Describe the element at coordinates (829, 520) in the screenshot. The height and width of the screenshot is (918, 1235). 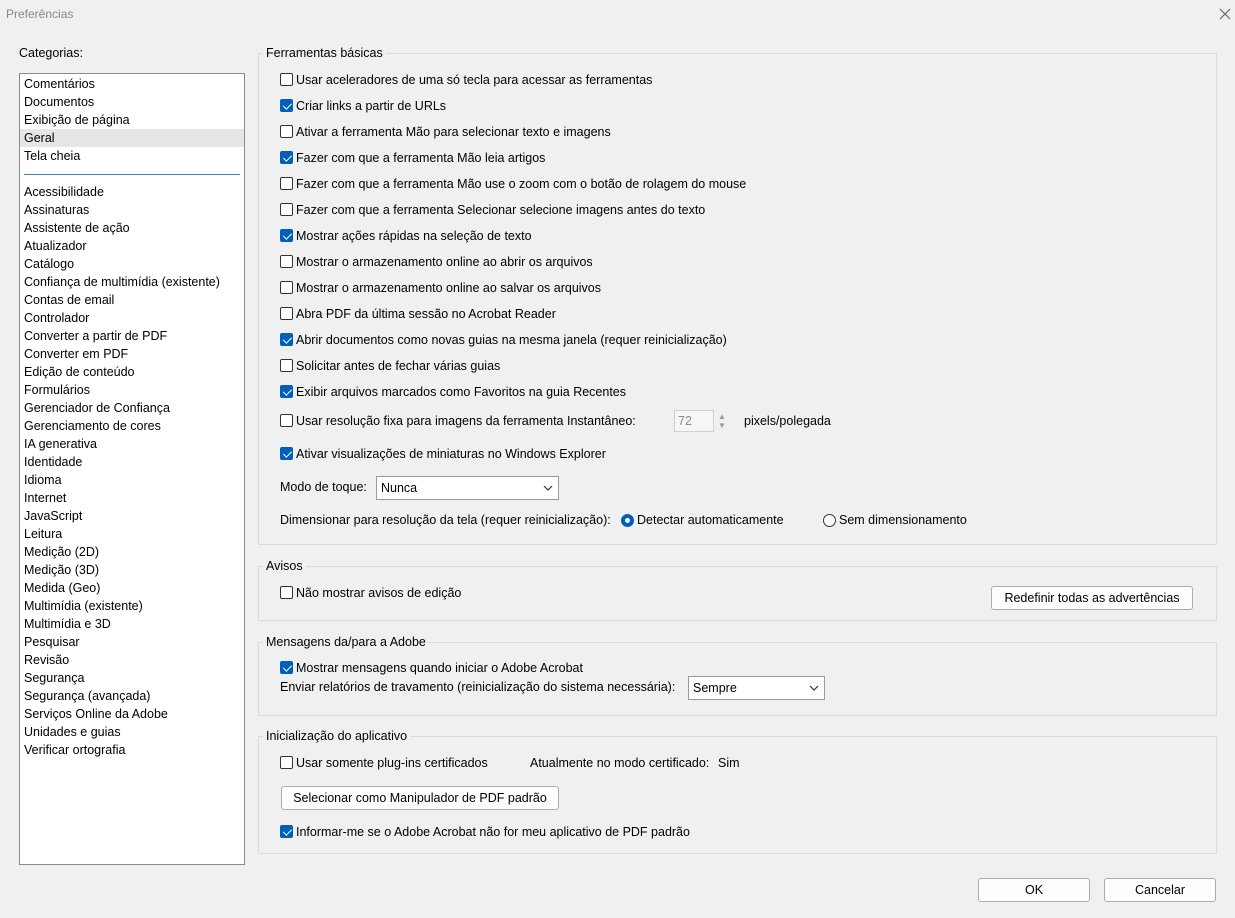
I see `scaling-none-radio` at that location.